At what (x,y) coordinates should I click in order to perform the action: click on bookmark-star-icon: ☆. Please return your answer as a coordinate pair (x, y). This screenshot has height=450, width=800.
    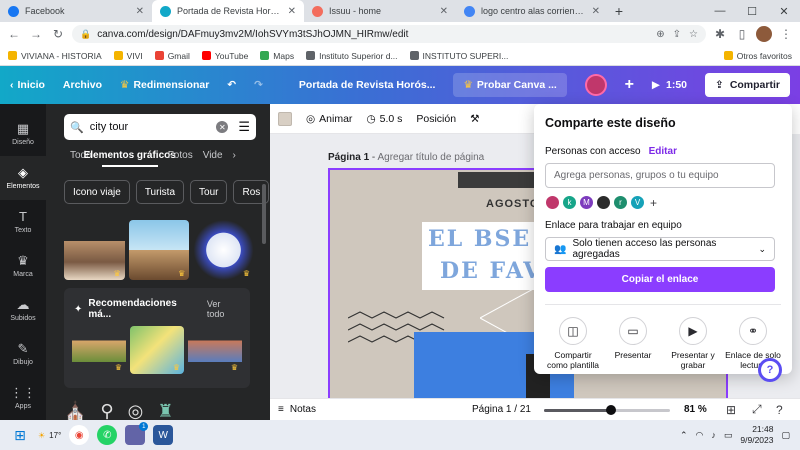
    Looking at the image, I should click on (693, 34).